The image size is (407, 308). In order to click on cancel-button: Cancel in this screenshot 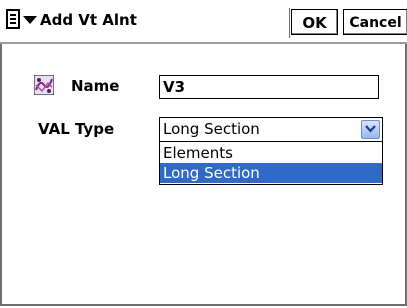, I will do `click(375, 22)`.